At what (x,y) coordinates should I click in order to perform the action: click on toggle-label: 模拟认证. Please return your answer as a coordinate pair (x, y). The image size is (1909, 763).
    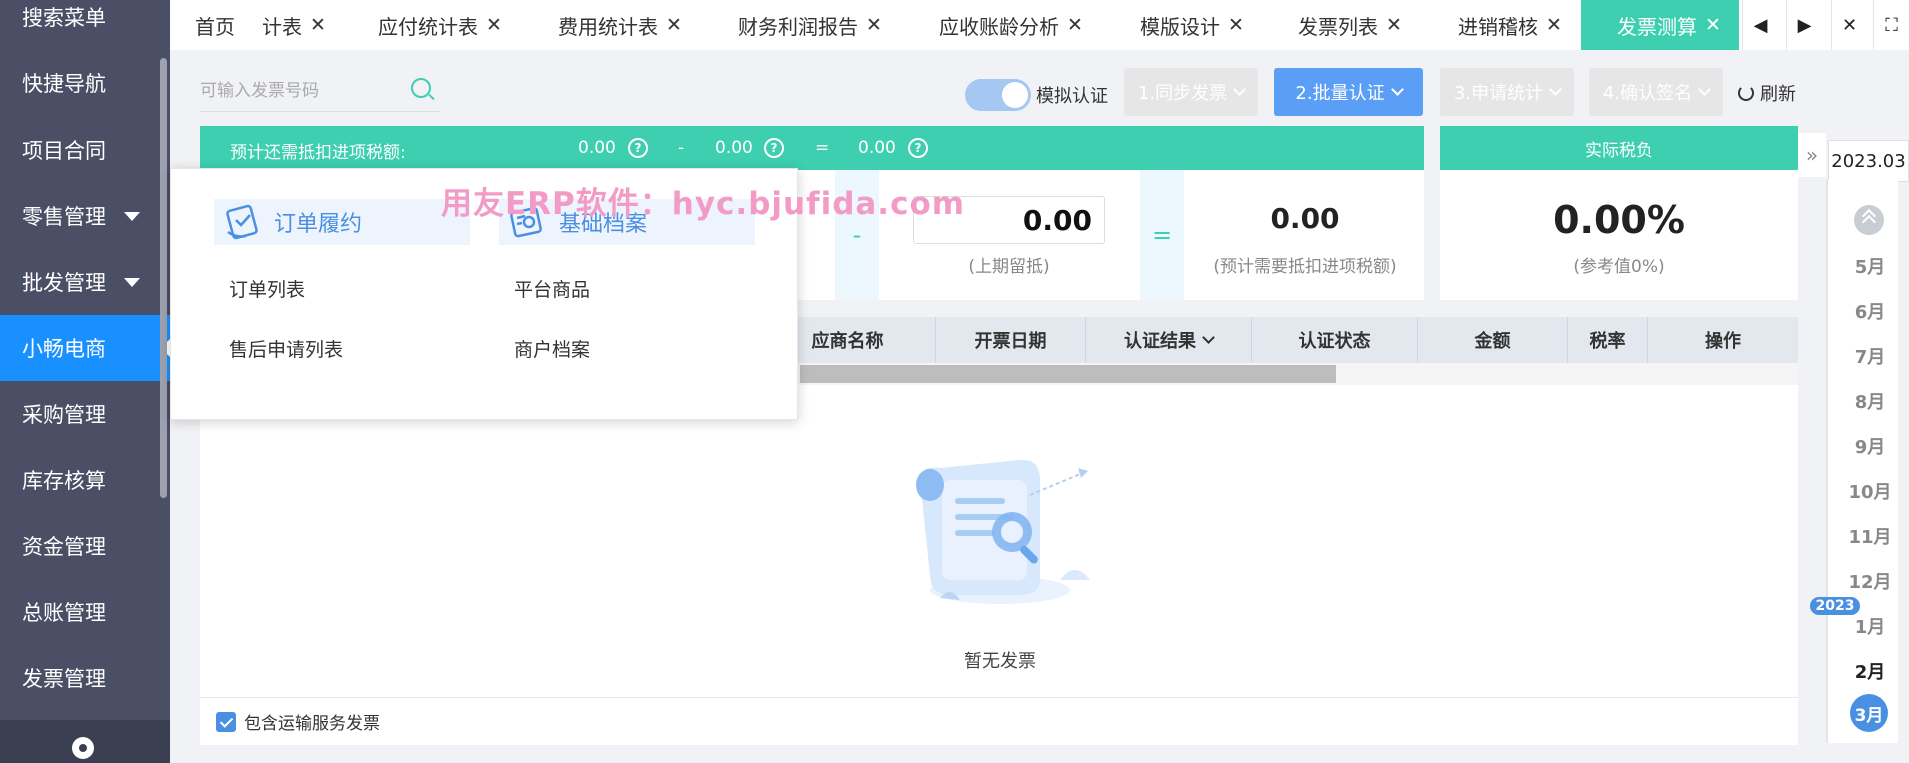
    Looking at the image, I should click on (1072, 96).